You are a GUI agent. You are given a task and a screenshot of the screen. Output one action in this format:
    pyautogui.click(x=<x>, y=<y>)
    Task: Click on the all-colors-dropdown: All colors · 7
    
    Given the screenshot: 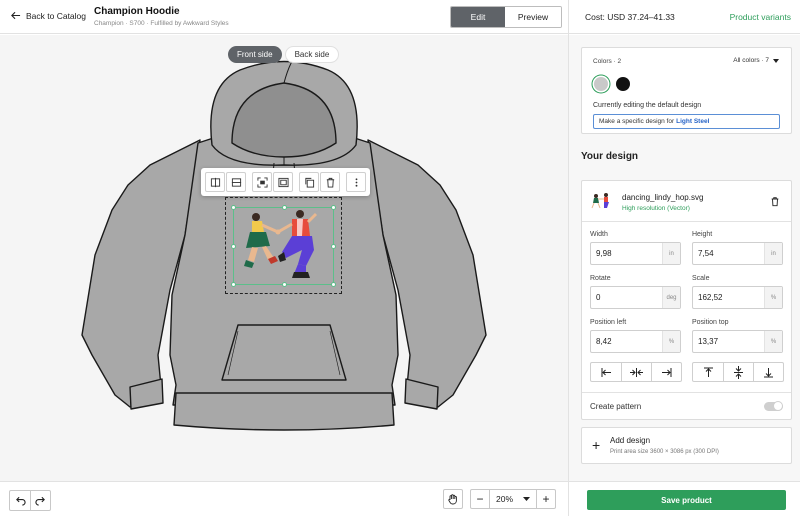 What is the action you would take?
    pyautogui.click(x=756, y=60)
    